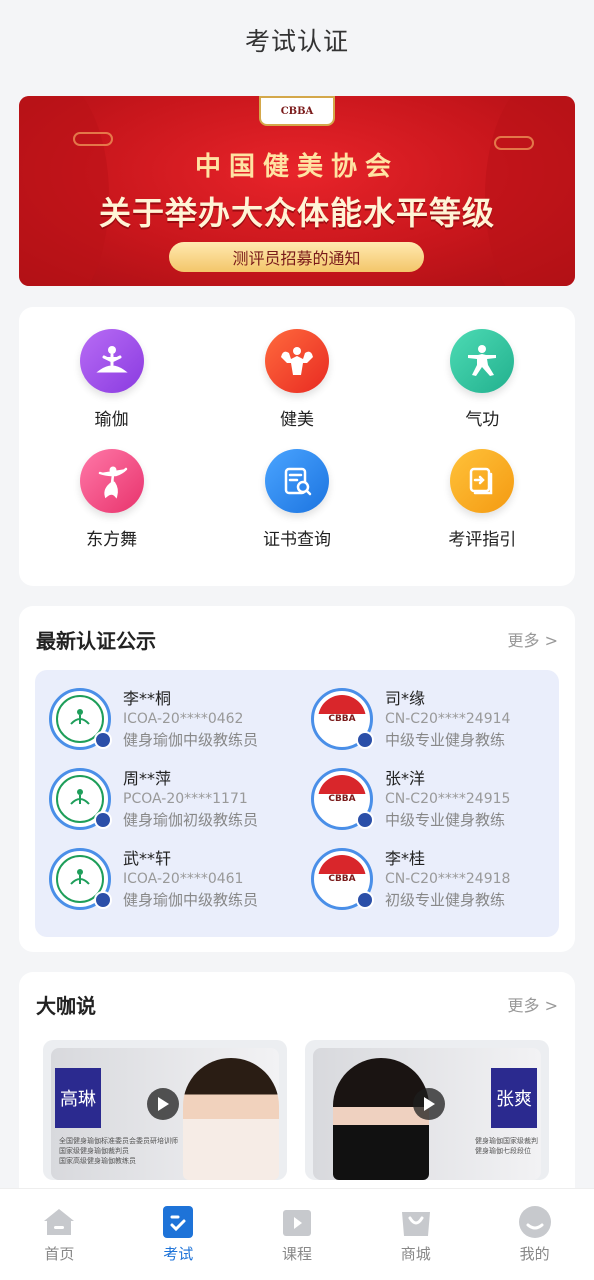 The image size is (594, 1280). I want to click on category-bodybuilding: 健美, so click(296, 389).